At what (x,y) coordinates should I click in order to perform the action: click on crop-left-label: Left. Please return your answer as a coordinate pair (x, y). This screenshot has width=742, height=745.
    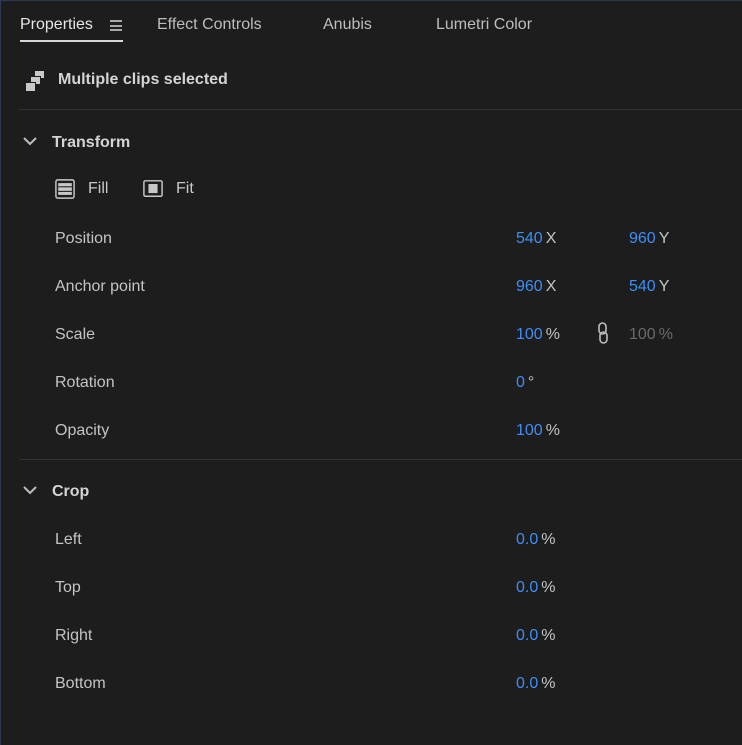
    Looking at the image, I should click on (68, 539).